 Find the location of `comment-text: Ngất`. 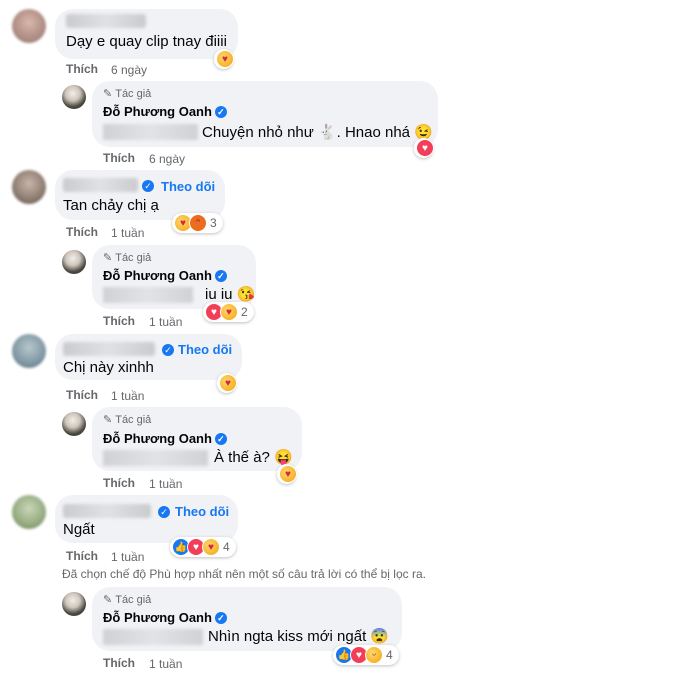

comment-text: Ngất is located at coordinates (79, 529).